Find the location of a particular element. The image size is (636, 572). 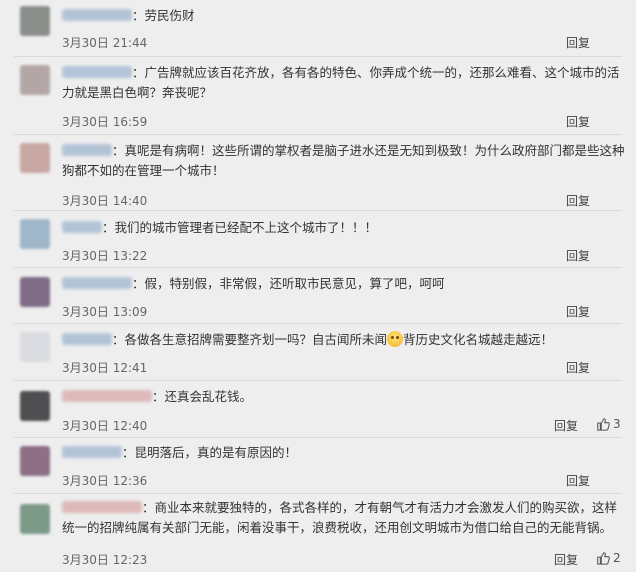

grimace-emoji-icon is located at coordinates (395, 339).